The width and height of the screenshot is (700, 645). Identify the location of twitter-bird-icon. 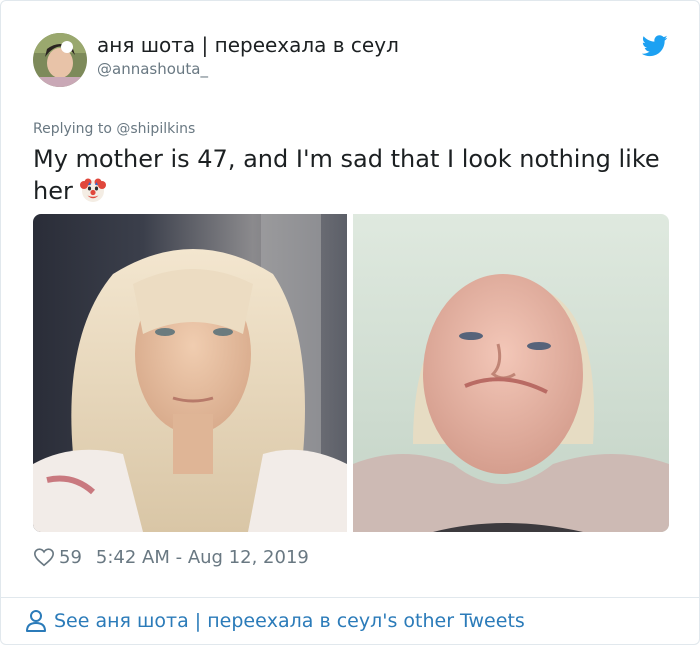
(655, 46).